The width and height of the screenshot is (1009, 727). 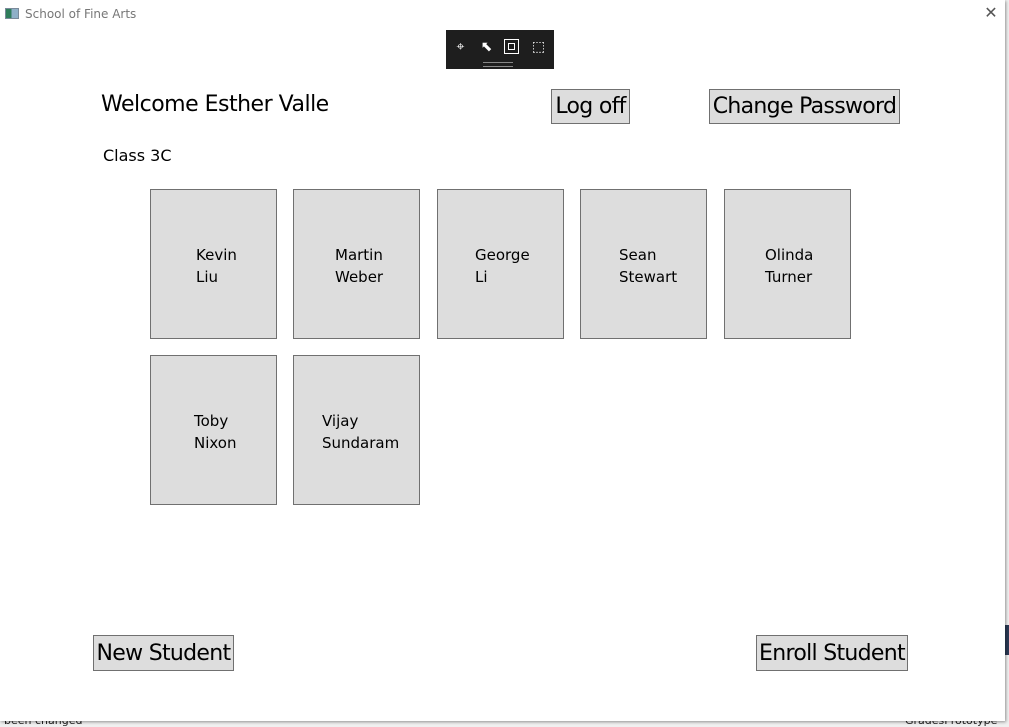 What do you see at coordinates (832, 653) in the screenshot?
I see `enroll-student-button: Enroll Student` at bounding box center [832, 653].